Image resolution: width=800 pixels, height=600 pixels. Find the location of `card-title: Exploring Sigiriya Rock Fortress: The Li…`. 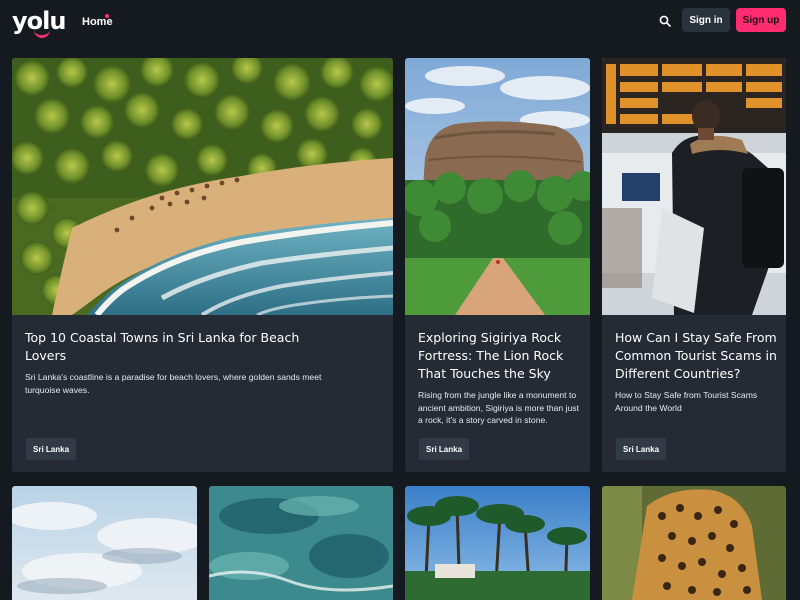

card-title: Exploring Sigiriya Rock Fortress: The Li… is located at coordinates (500, 356).